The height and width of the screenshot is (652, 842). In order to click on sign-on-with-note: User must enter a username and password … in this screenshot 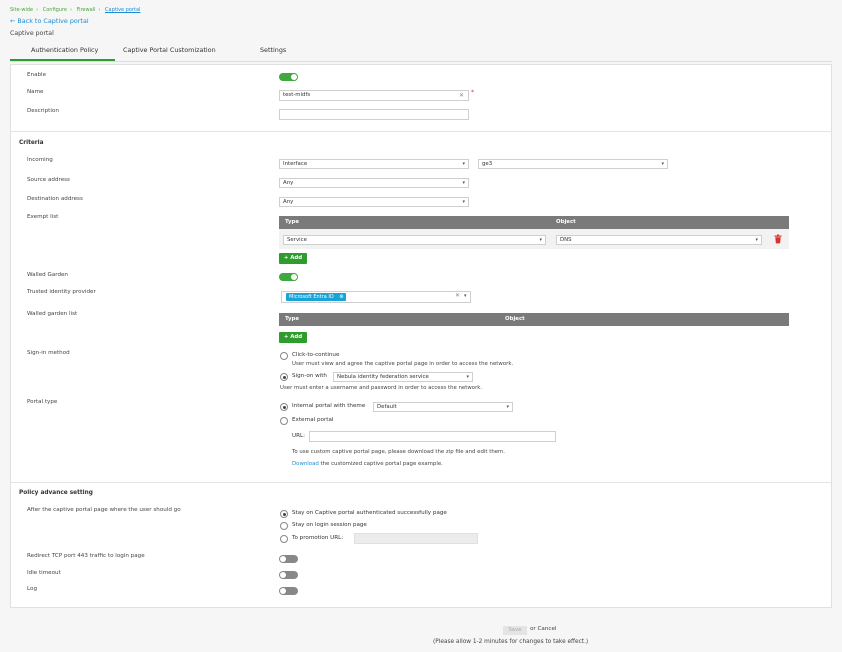, I will do `click(381, 388)`.